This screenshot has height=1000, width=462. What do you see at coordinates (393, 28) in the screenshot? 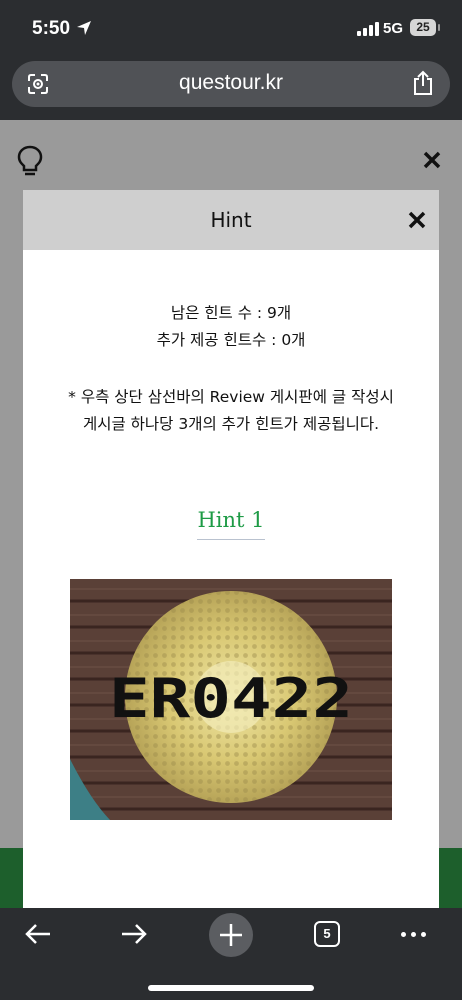
I see `network-type: 5G` at bounding box center [393, 28].